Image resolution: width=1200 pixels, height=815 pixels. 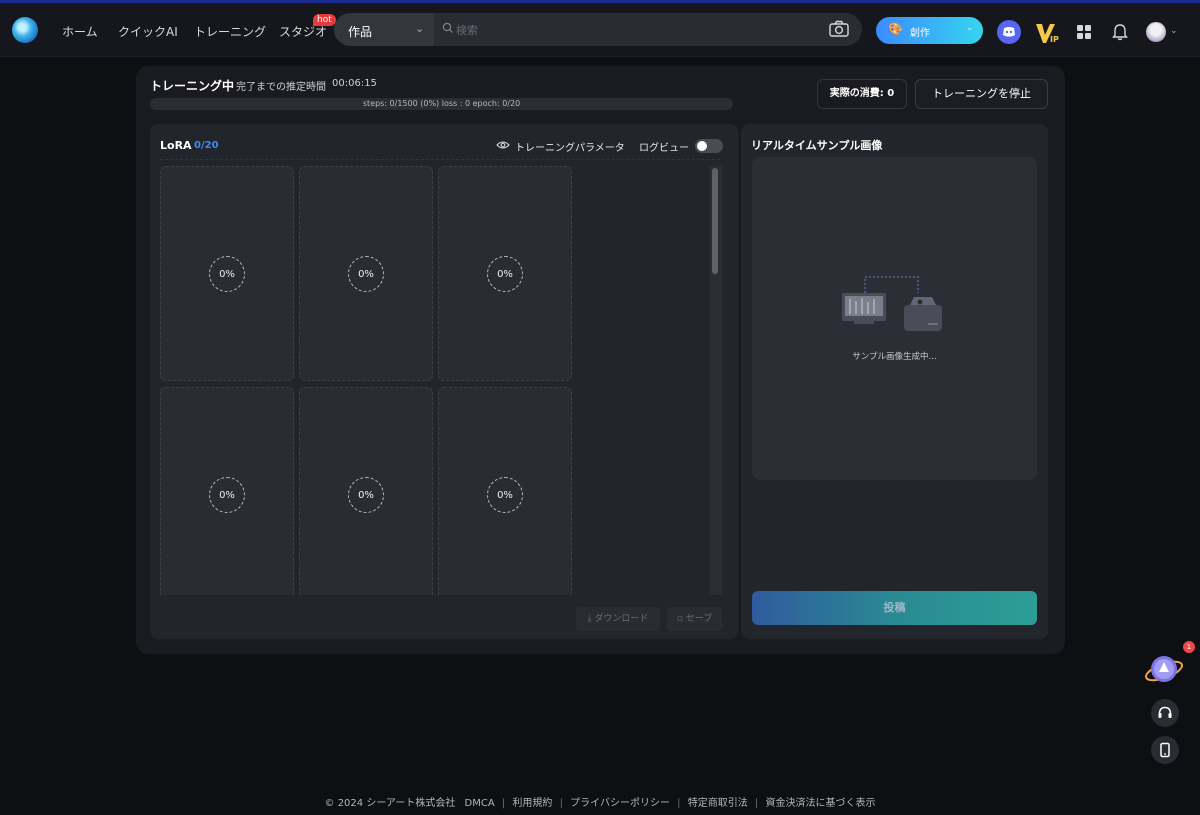 I want to click on nav-training: トレーニング, so click(x=230, y=31).